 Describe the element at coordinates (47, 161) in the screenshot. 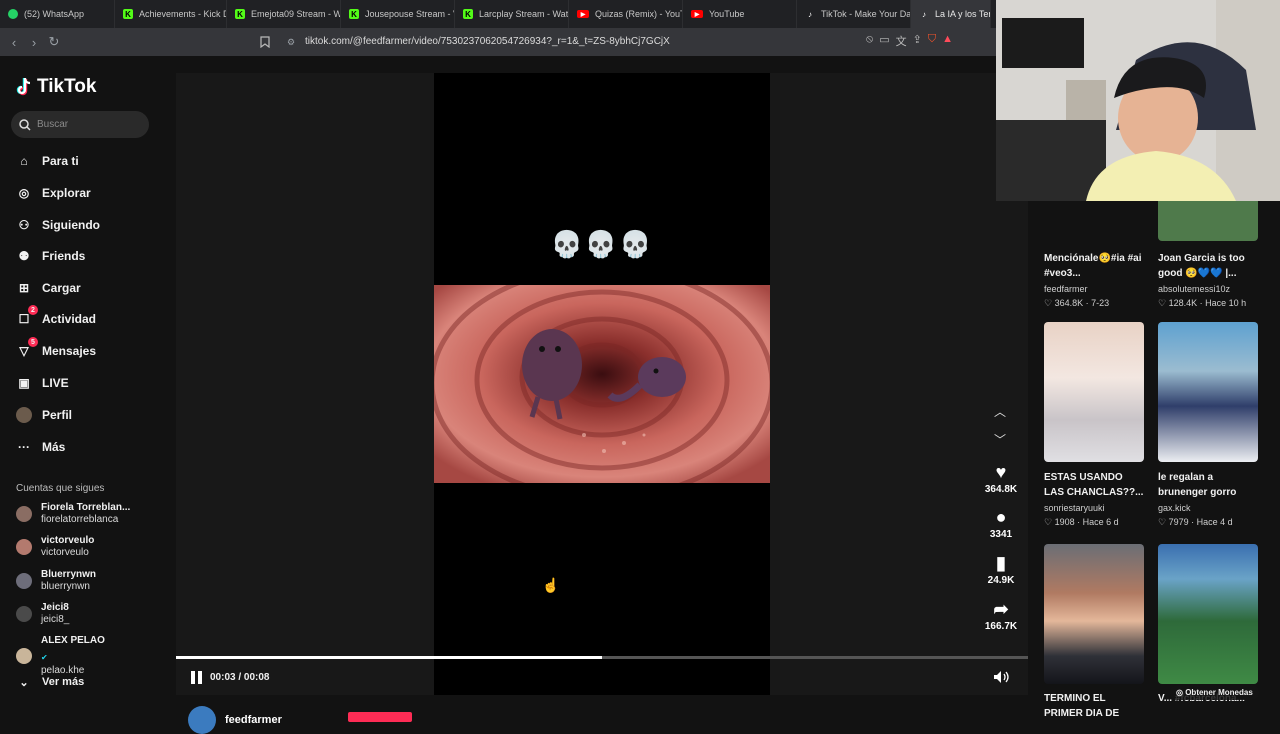

I see `sidebar-item-para-ti: ⌂ Para ti` at that location.